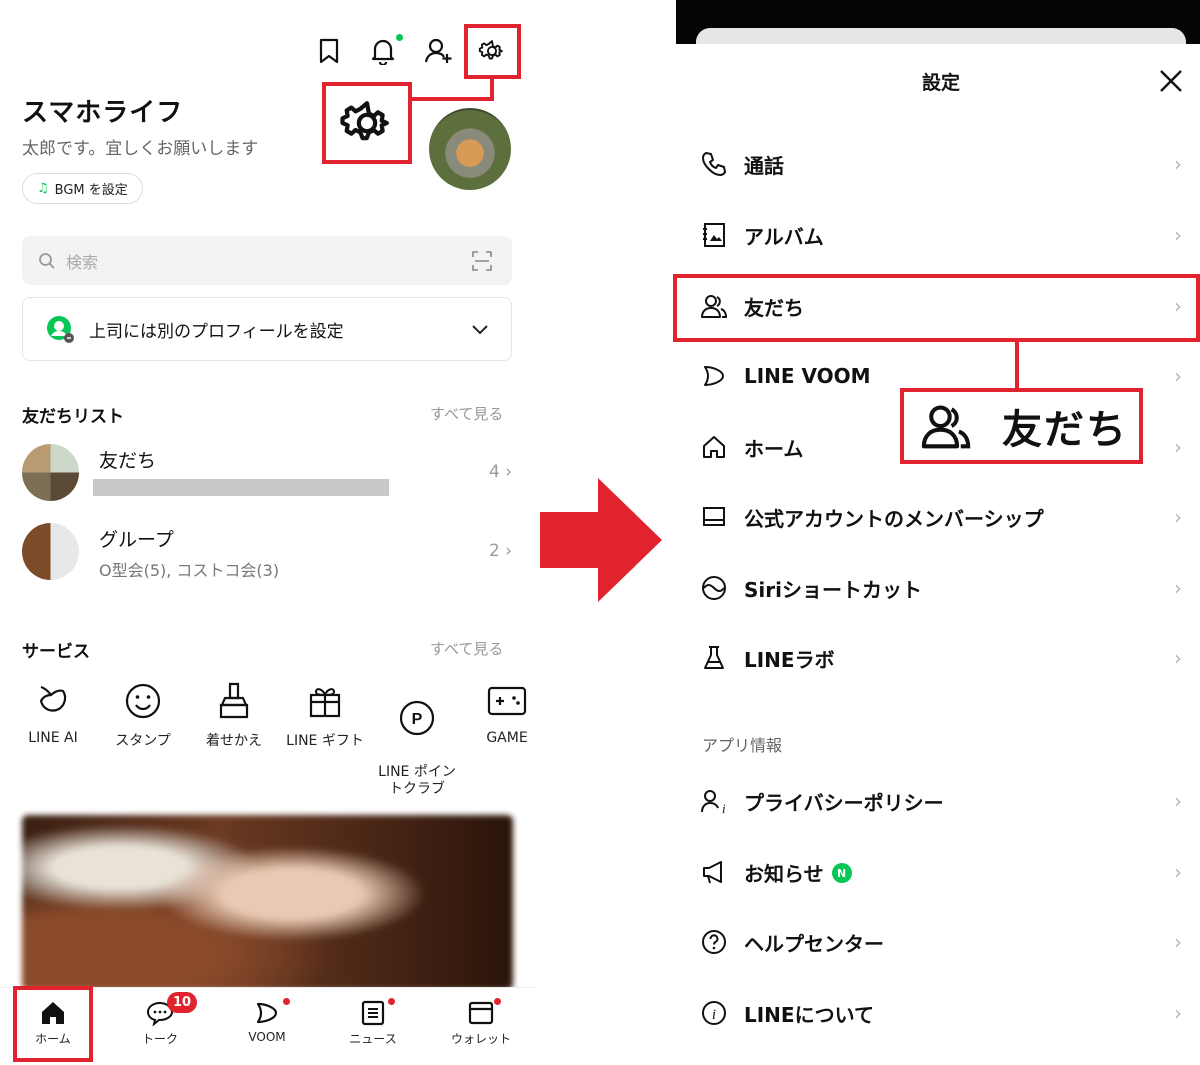 This screenshot has width=1200, height=1065. Describe the element at coordinates (480, 330) in the screenshot. I see `chevron-down-icon` at that location.